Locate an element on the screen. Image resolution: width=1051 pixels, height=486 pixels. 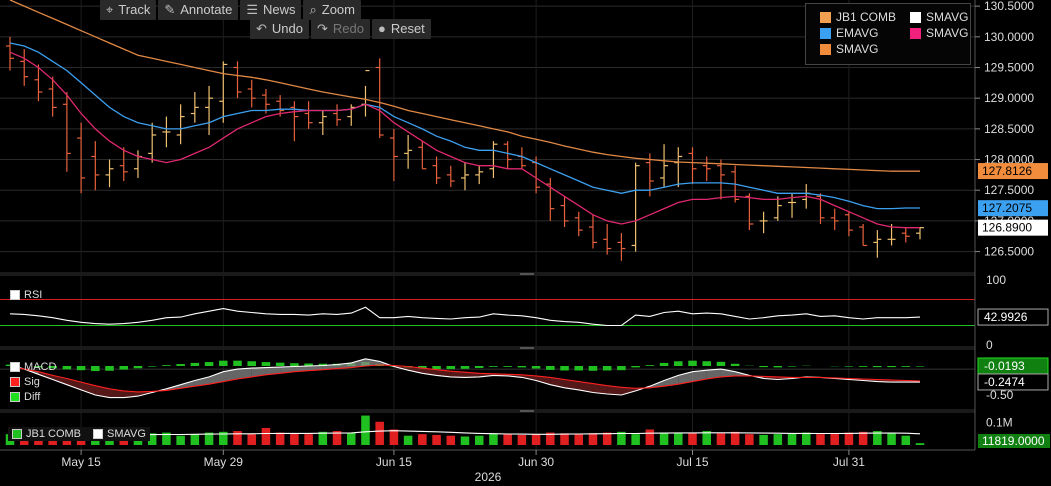
legend-item-smavg-white: SMAVG is located at coordinates (939, 17).